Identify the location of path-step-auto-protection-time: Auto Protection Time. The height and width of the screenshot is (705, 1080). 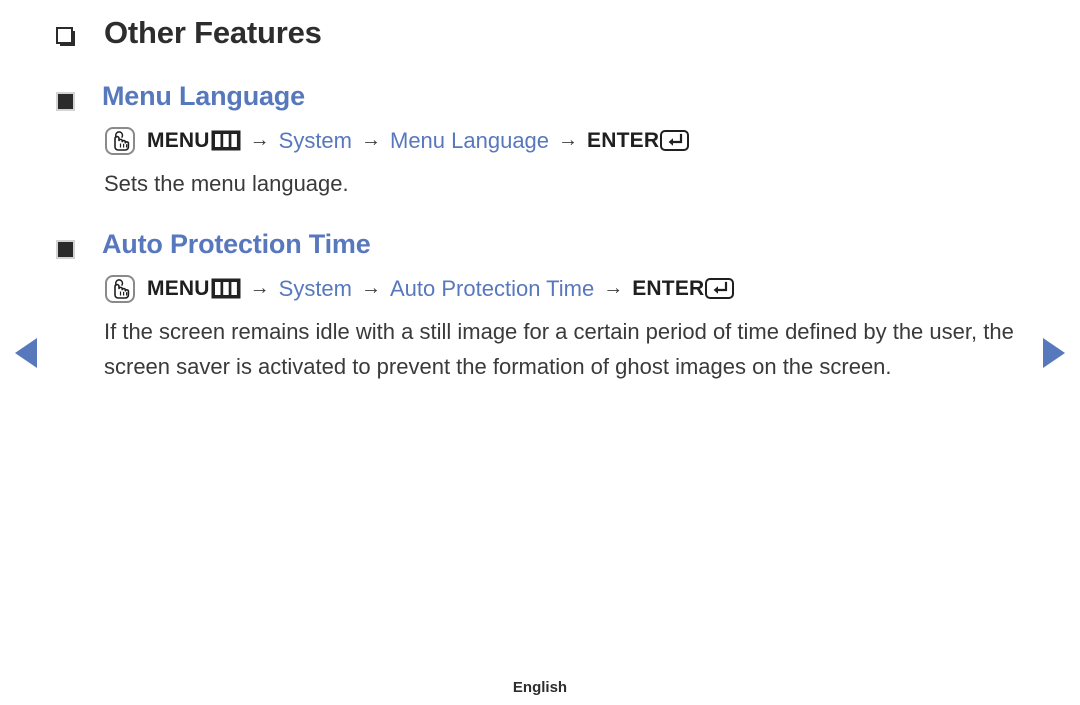
(492, 289).